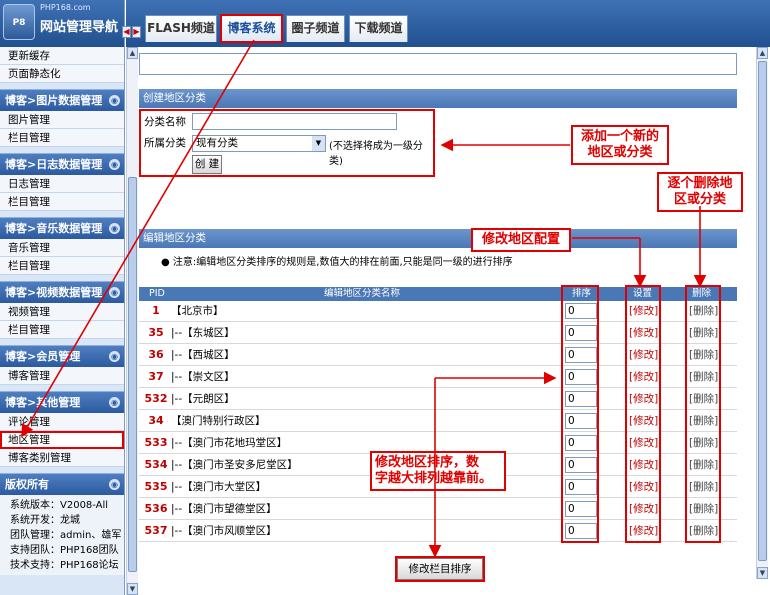  What do you see at coordinates (62, 120) in the screenshot?
I see `sidebar-item-image-manage: 图片管理` at bounding box center [62, 120].